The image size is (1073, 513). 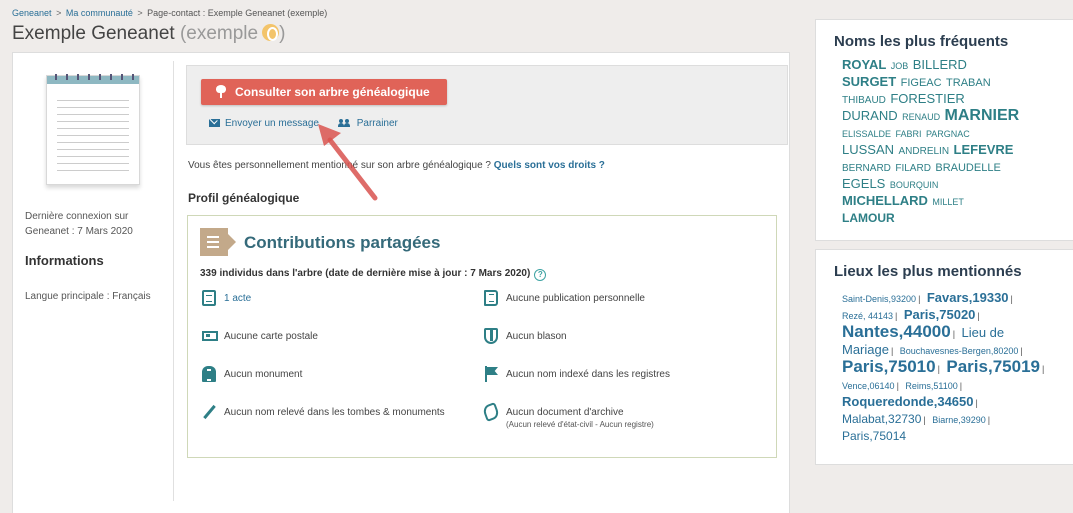 What do you see at coordinates (866, 168) in the screenshot?
I see `name-tag: BERNARD` at bounding box center [866, 168].